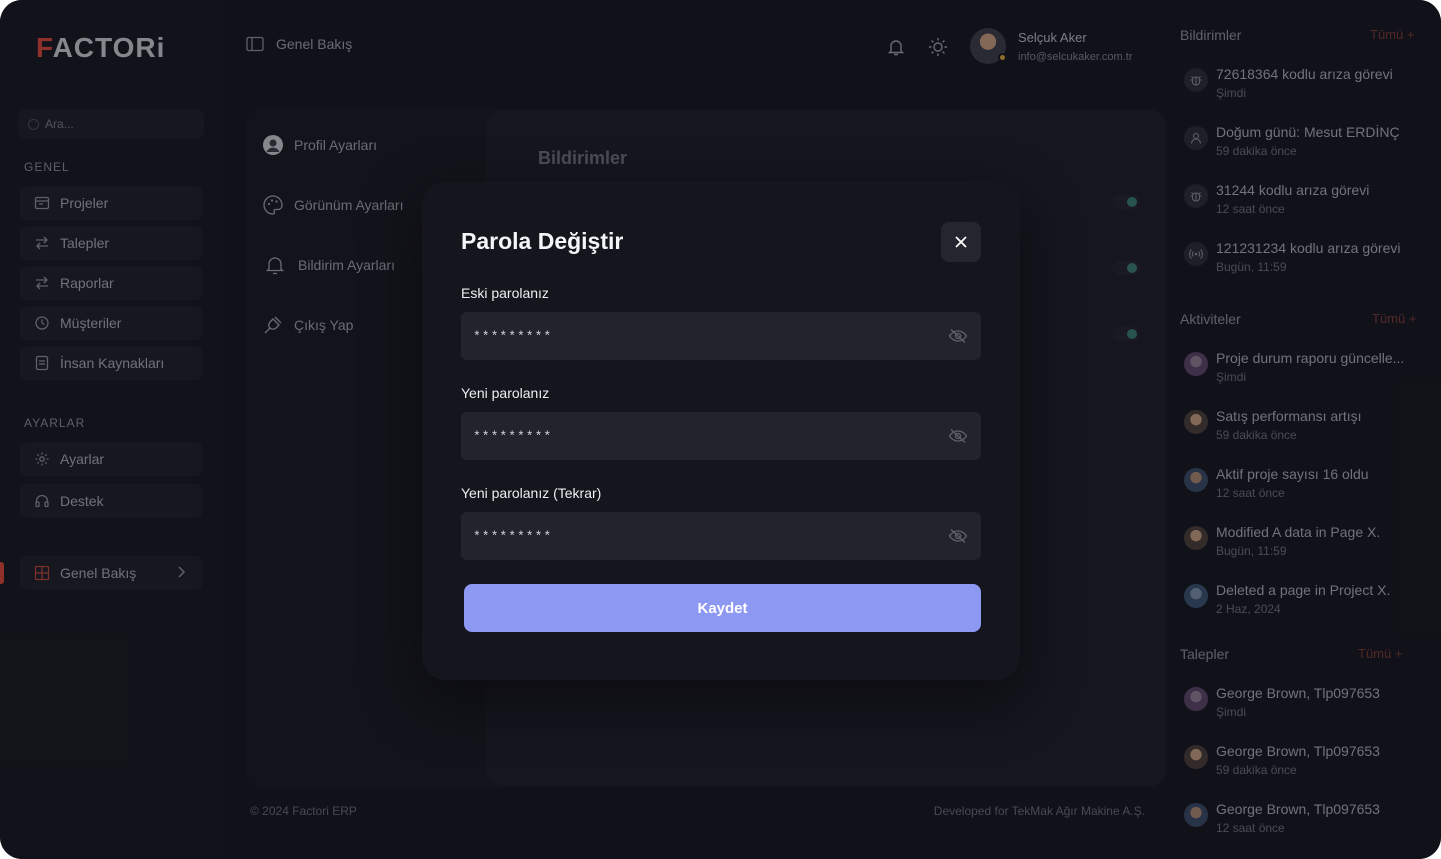  Describe the element at coordinates (1394, 318) in the screenshot. I see `activities-all-link: Tümü +` at that location.